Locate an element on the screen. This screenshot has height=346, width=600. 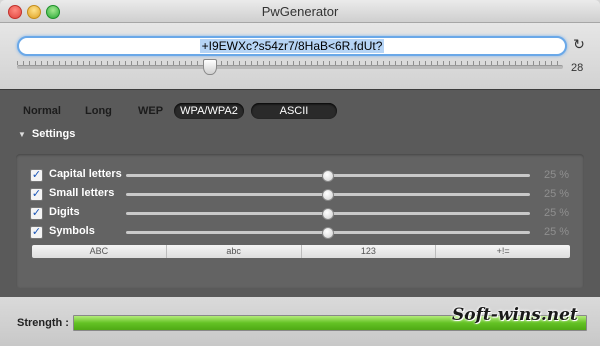
strength-area: Strength : Soft-wins.net is located at coordinates (300, 321).